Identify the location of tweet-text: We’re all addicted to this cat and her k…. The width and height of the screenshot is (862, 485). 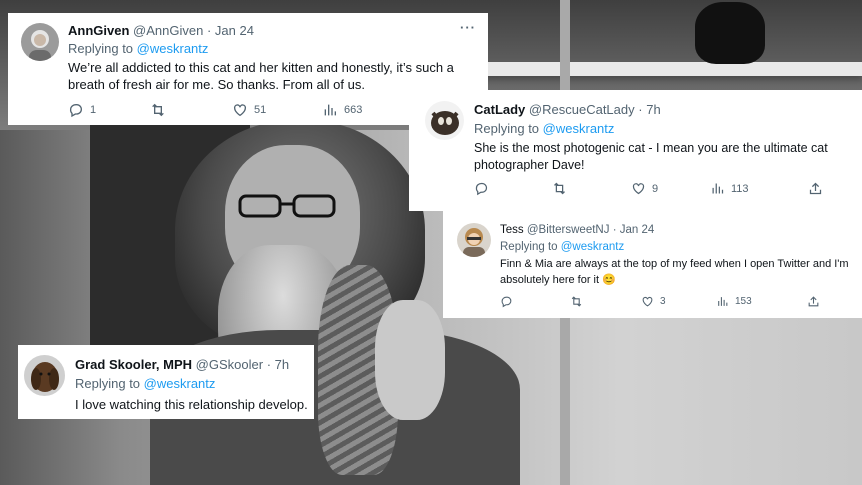
(261, 76).